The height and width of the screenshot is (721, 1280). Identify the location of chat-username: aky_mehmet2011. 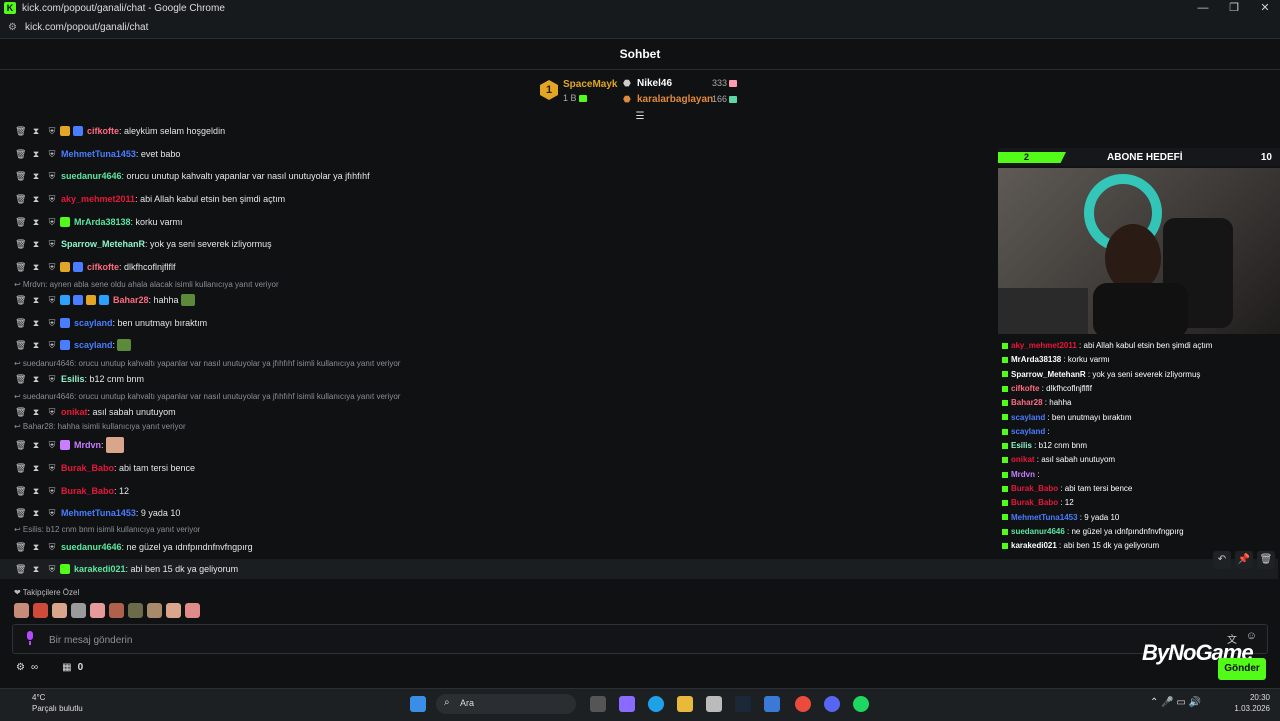
(98, 199).